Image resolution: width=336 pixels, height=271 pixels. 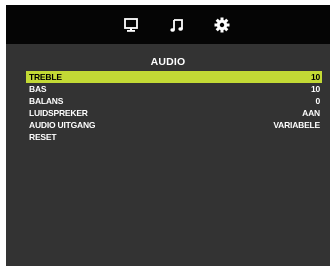 I want to click on menu-item-audio-uitgang: AUDIO UITGANG VARIABELE, so click(x=174, y=125).